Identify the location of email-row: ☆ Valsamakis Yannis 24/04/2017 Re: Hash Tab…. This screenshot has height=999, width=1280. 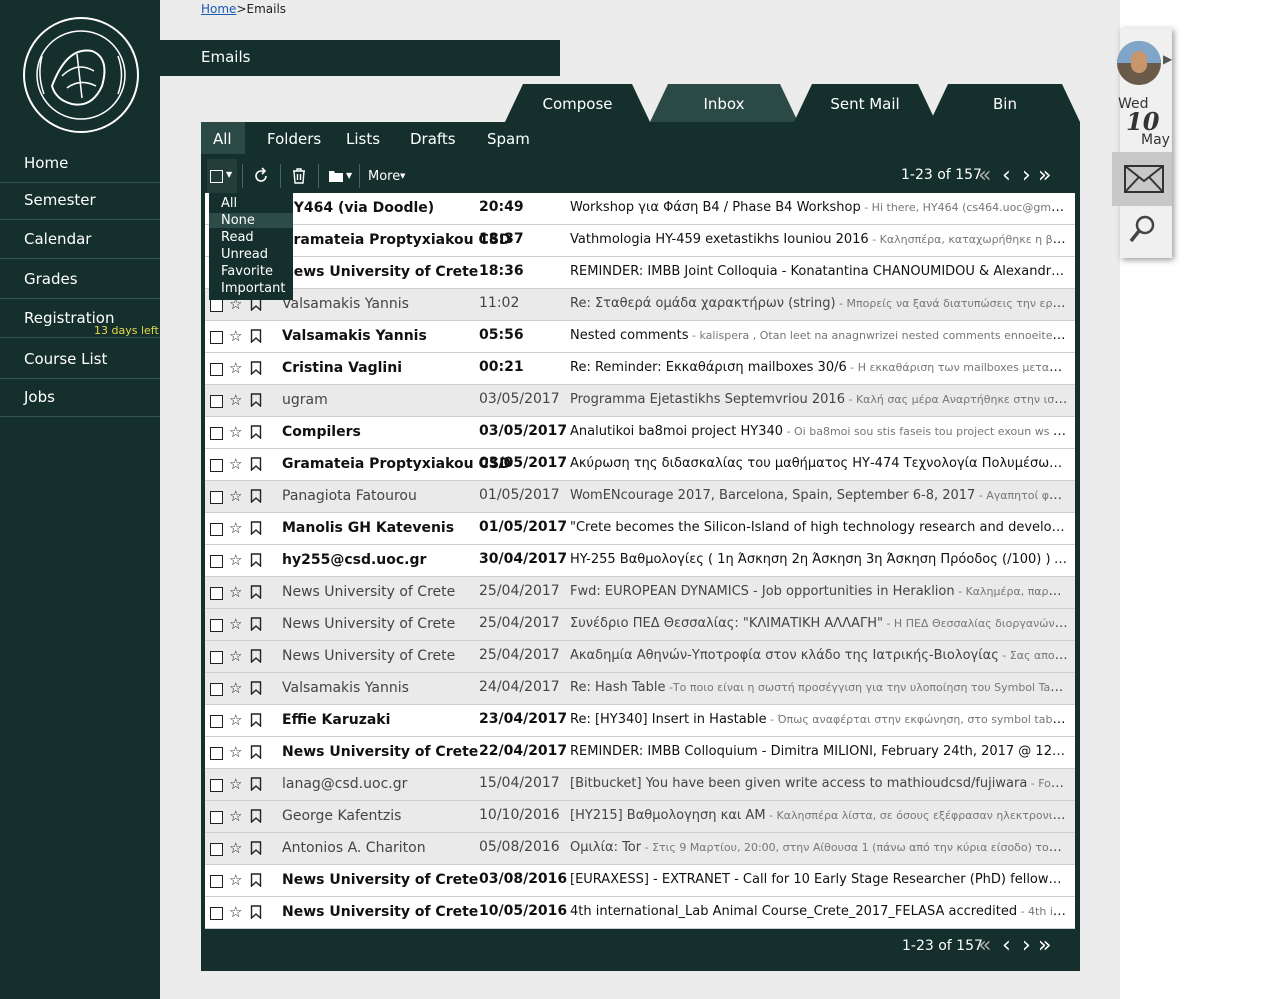
(640, 689).